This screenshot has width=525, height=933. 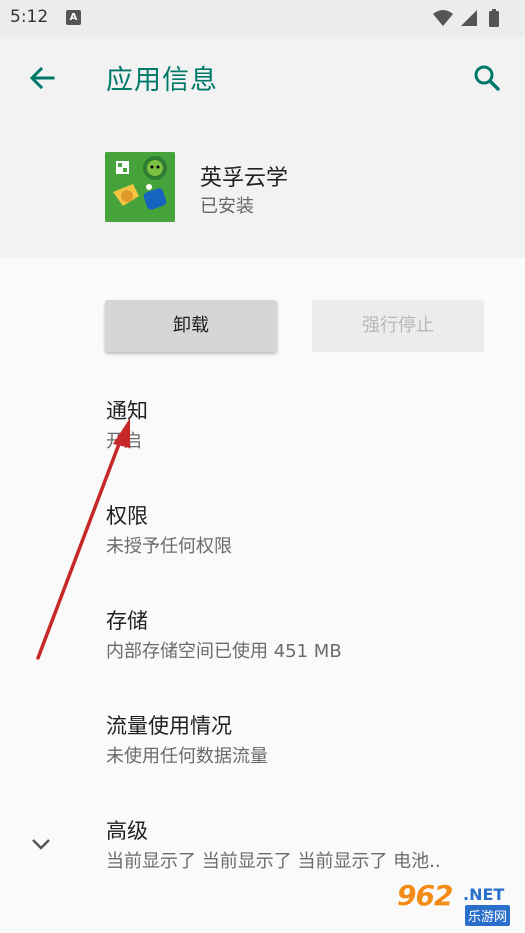 I want to click on page-title: 应用信息, so click(x=162, y=80).